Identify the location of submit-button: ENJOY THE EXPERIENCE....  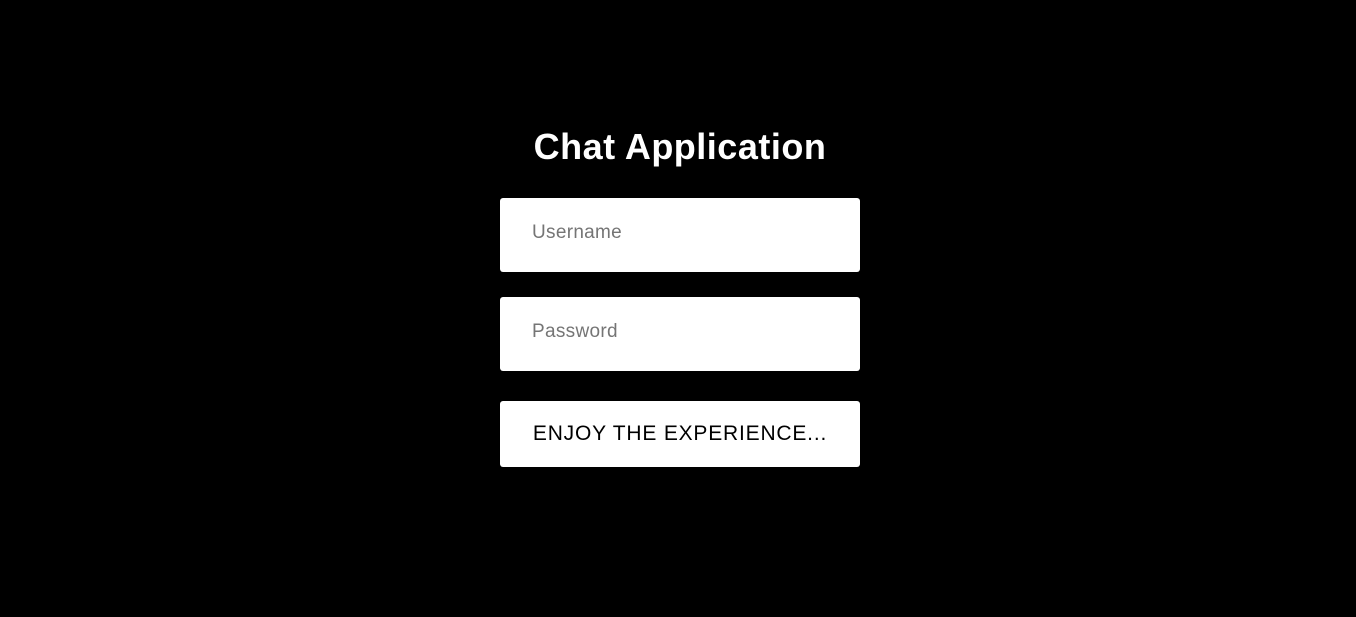
(680, 434).